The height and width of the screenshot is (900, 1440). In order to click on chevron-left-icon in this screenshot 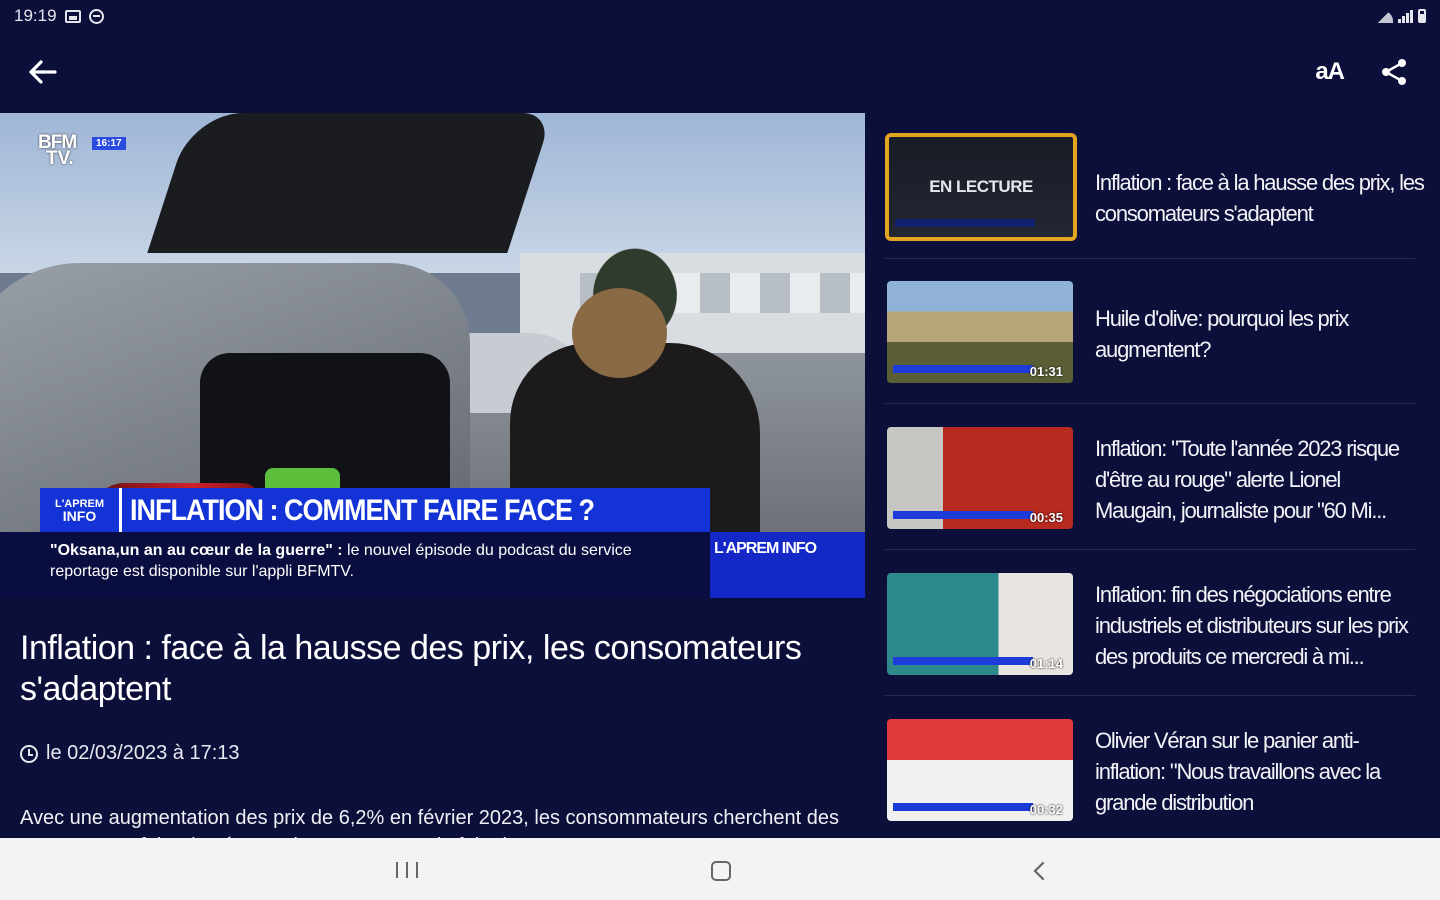, I will do `click(1039, 871)`.